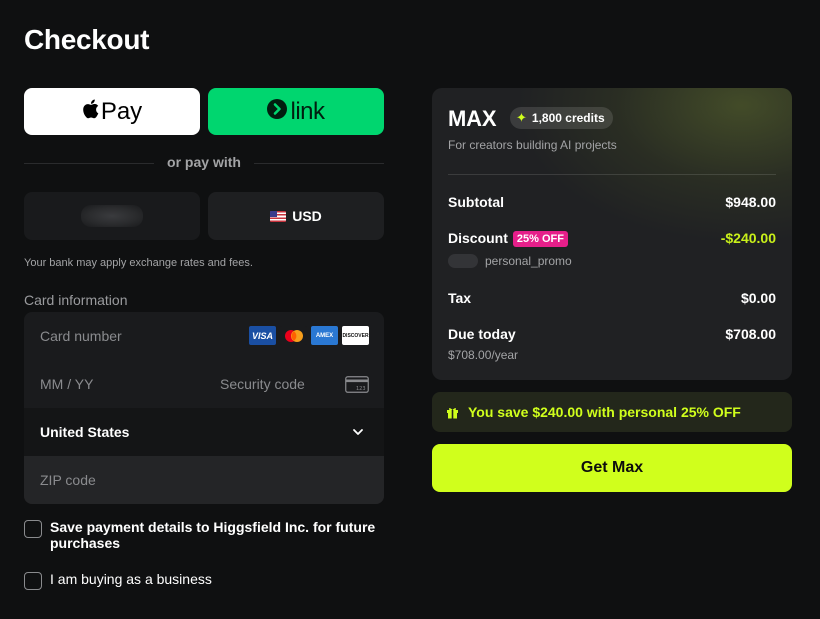  I want to click on savings-banner: You save $240.00 with personal 25% OFF, so click(612, 412).